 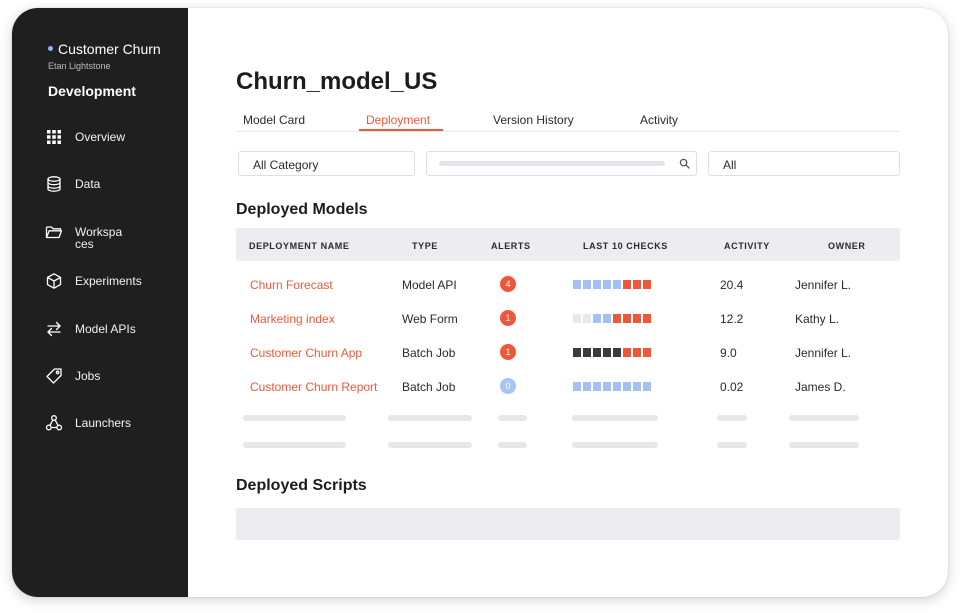 I want to click on tab-activity: Activity, so click(x=659, y=120).